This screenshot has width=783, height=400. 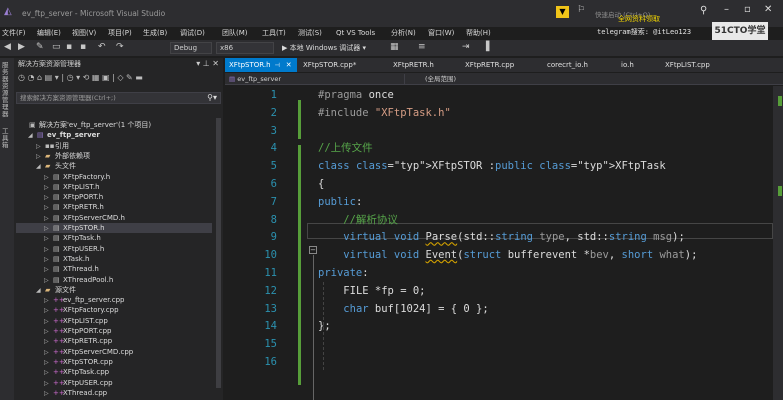 What do you see at coordinates (114, 331) in the screenshot?
I see `tree-item: ▷ ++XFtpPORT.cpp` at bounding box center [114, 331].